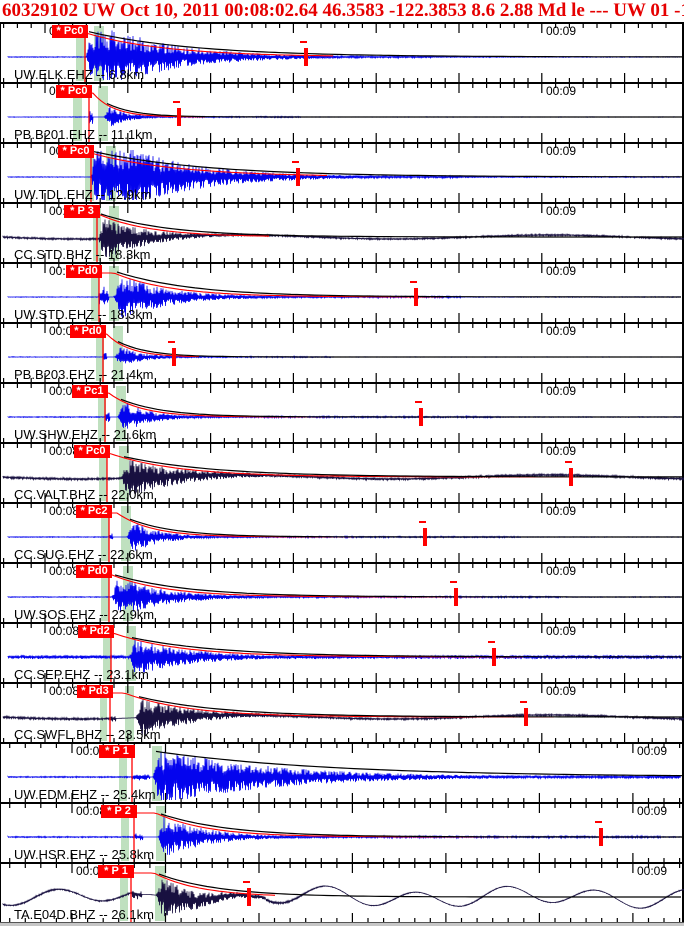 This screenshot has width=684, height=926. I want to click on trace-row: 00:08 00:09 * Pd0 UW.STD.EHZ -- 18.3km, so click(341, 292).